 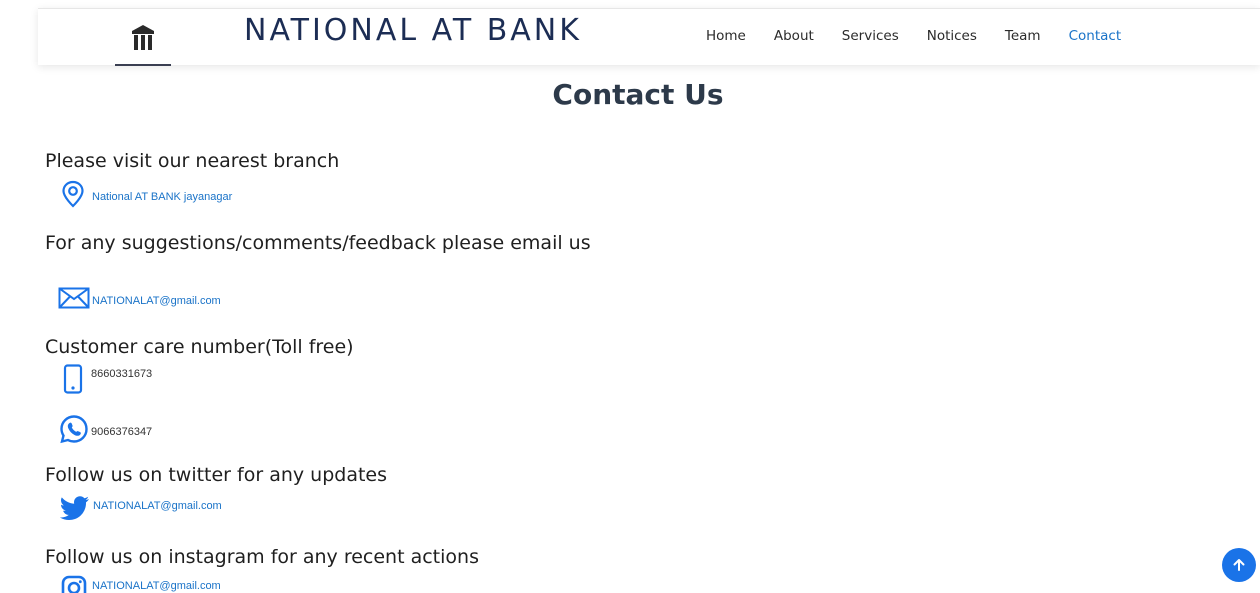 I want to click on mobile-phone-icon, so click(x=73, y=381).